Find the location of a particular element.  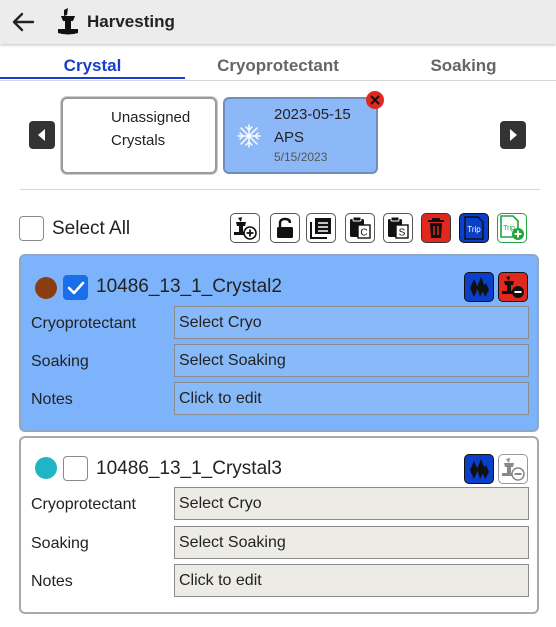

clipboard-s-icon: S is located at coordinates (398, 227).